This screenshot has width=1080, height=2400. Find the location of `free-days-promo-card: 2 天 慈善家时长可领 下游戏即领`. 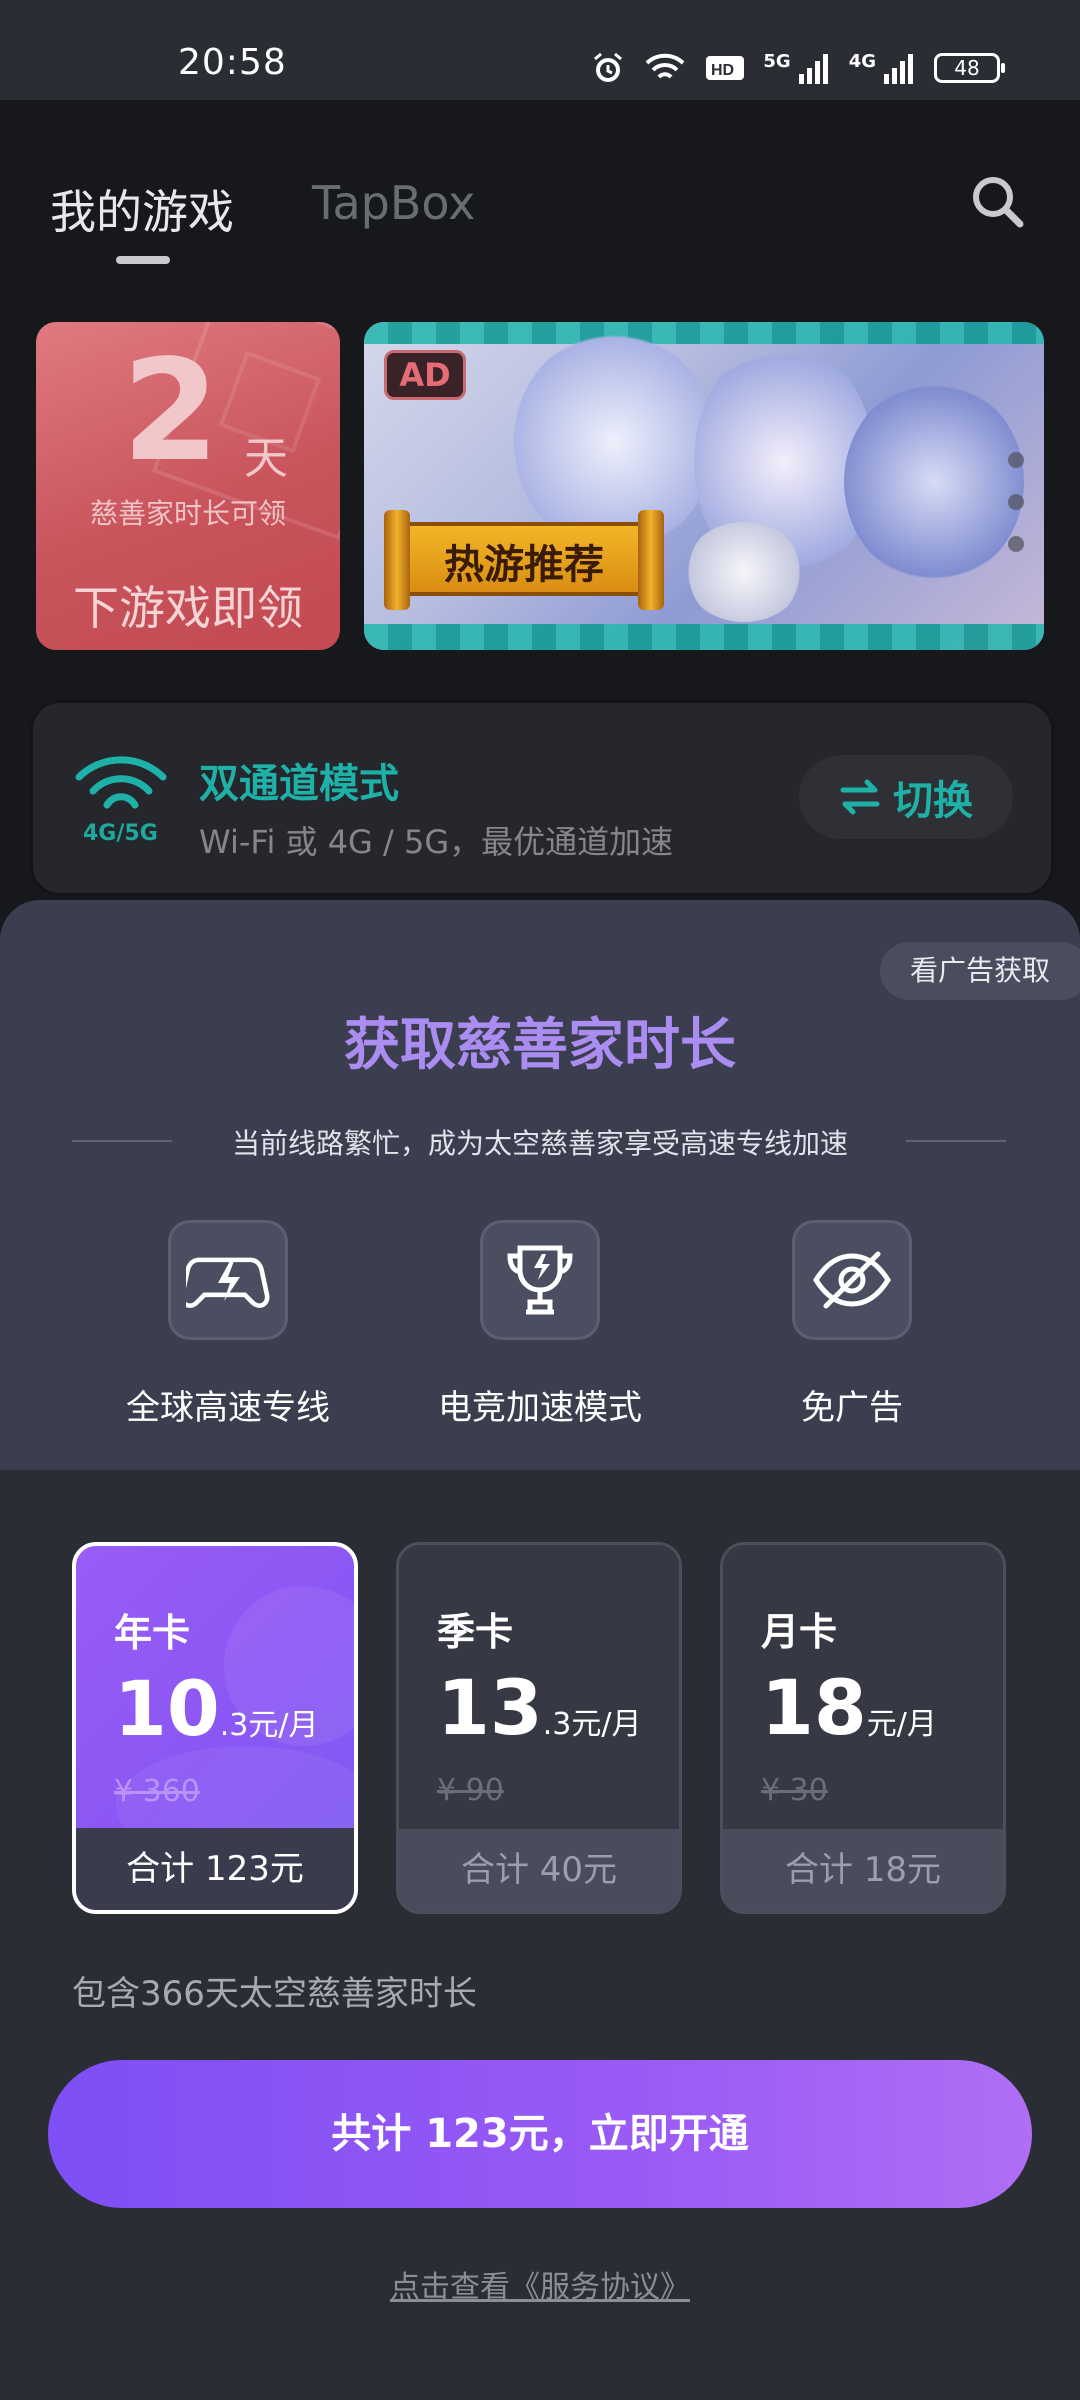

free-days-promo-card: 2 天 慈善家时长可领 下游戏即领 is located at coordinates (188, 486).